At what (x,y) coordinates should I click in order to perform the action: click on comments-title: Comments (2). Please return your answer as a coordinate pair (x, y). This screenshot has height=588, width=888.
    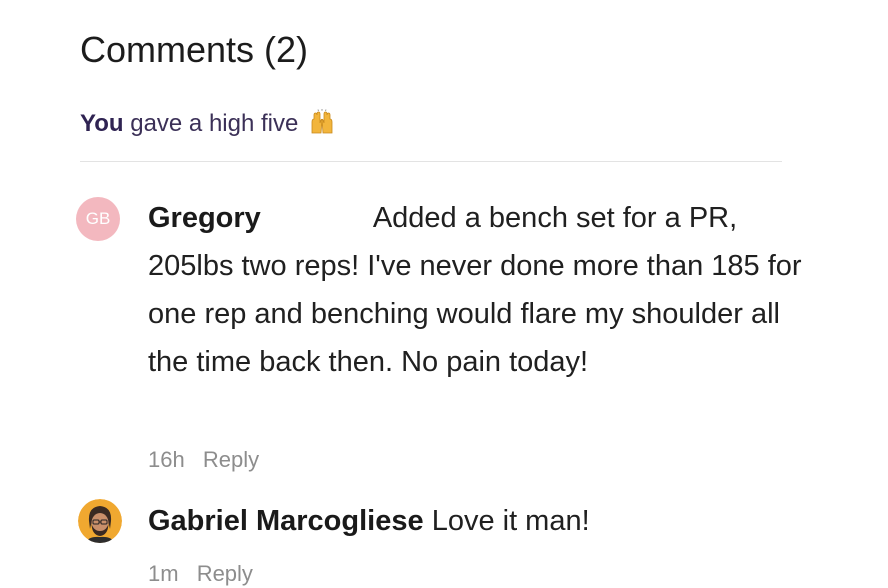
    Looking at the image, I should click on (194, 49).